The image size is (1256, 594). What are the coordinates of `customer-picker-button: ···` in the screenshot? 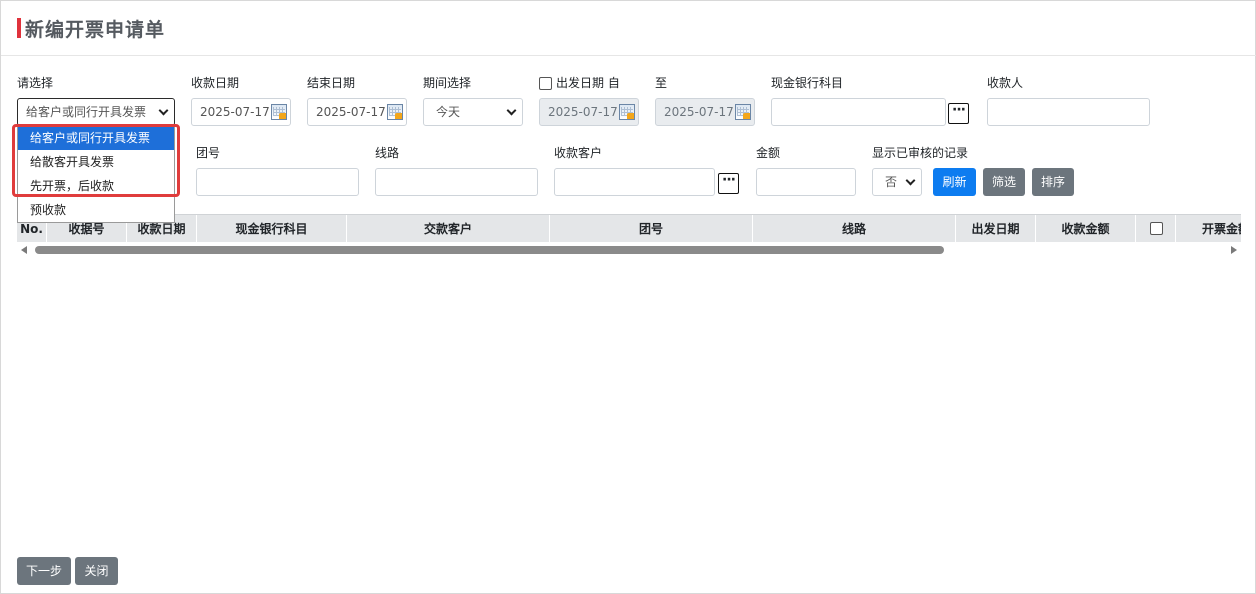 It's located at (728, 183).